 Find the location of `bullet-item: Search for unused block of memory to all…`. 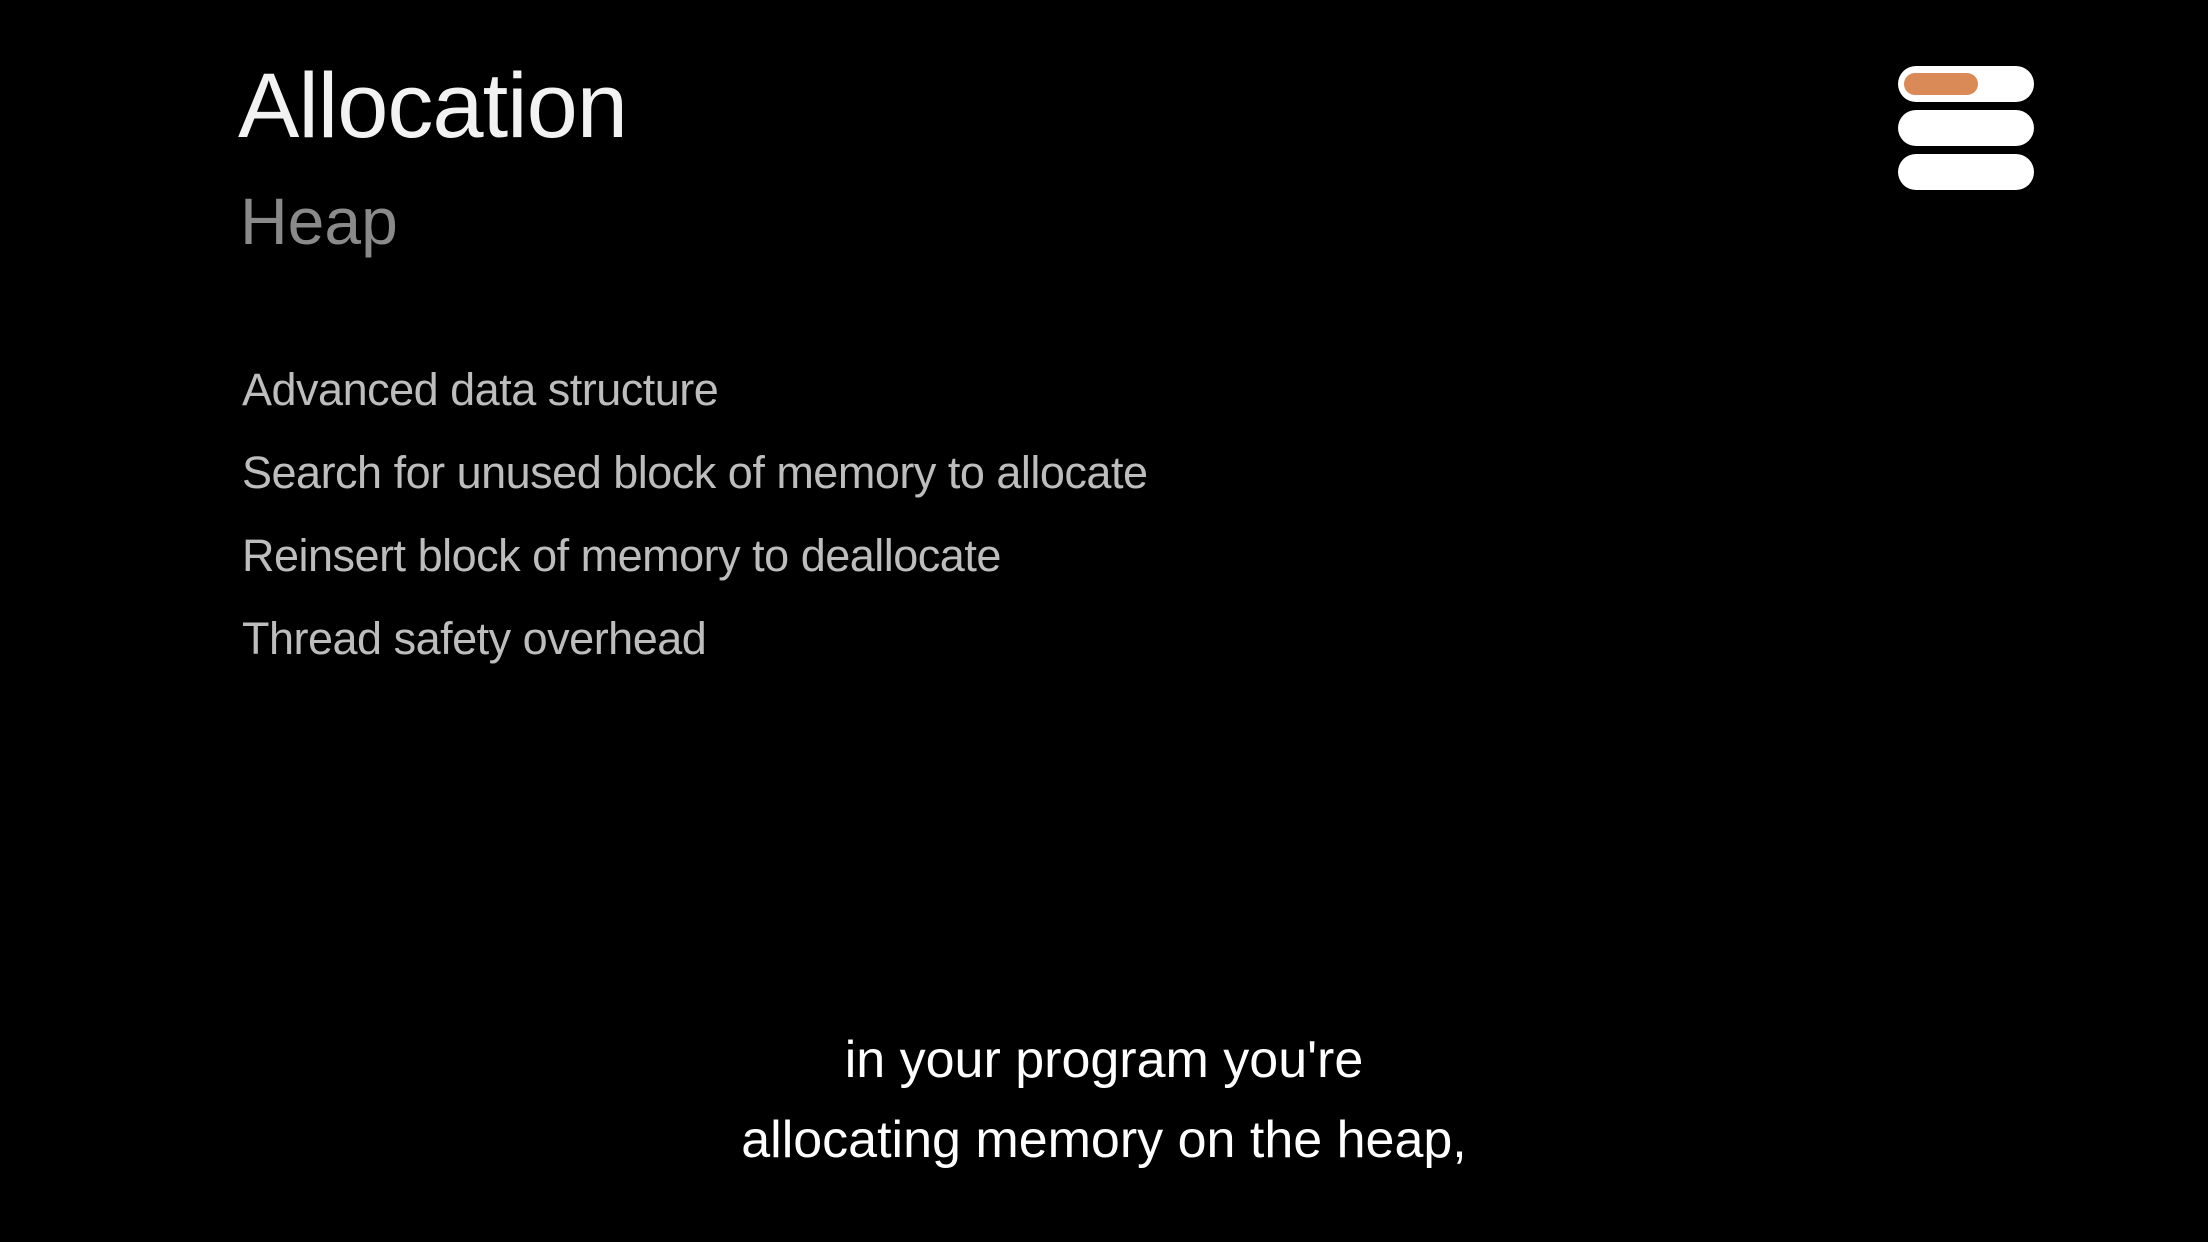

bullet-item: Search for unused block of memory to all… is located at coordinates (695, 472).